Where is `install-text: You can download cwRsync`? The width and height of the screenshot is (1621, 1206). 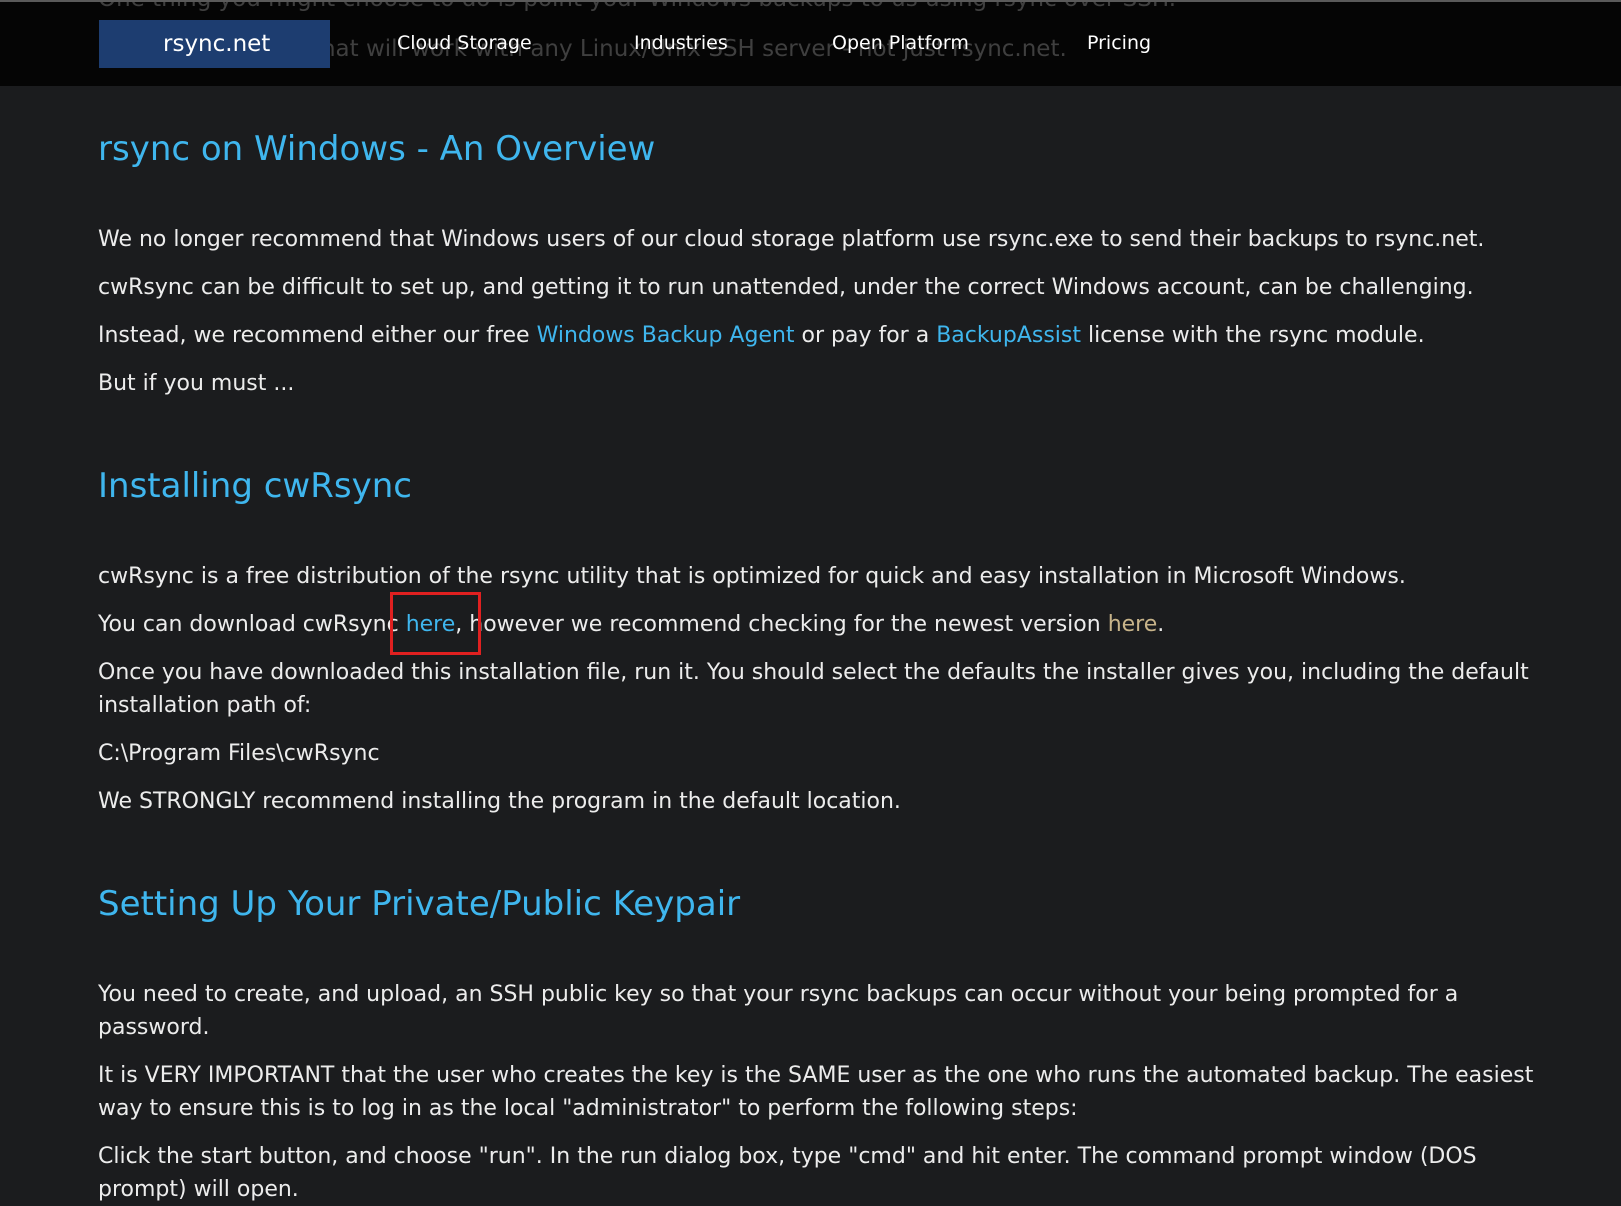 install-text: You can download cwRsync is located at coordinates (252, 624).